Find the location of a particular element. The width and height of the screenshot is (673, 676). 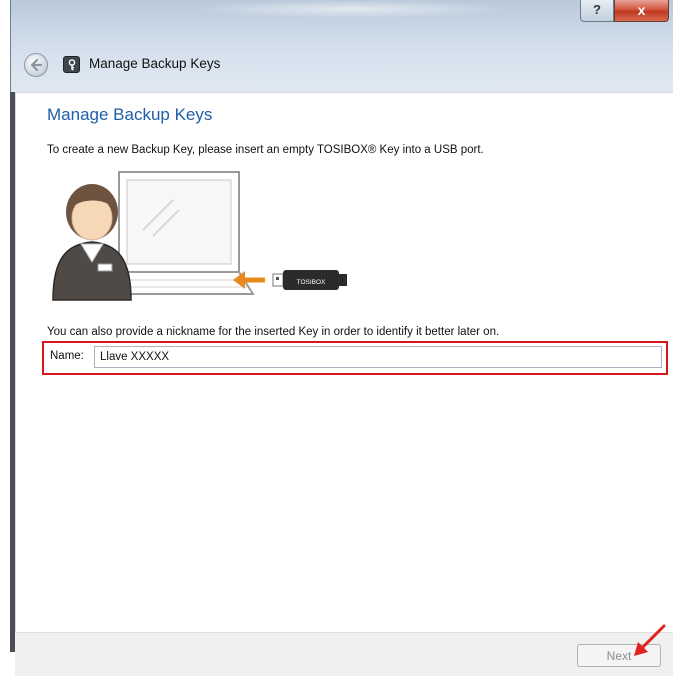

back-button is located at coordinates (36, 65).